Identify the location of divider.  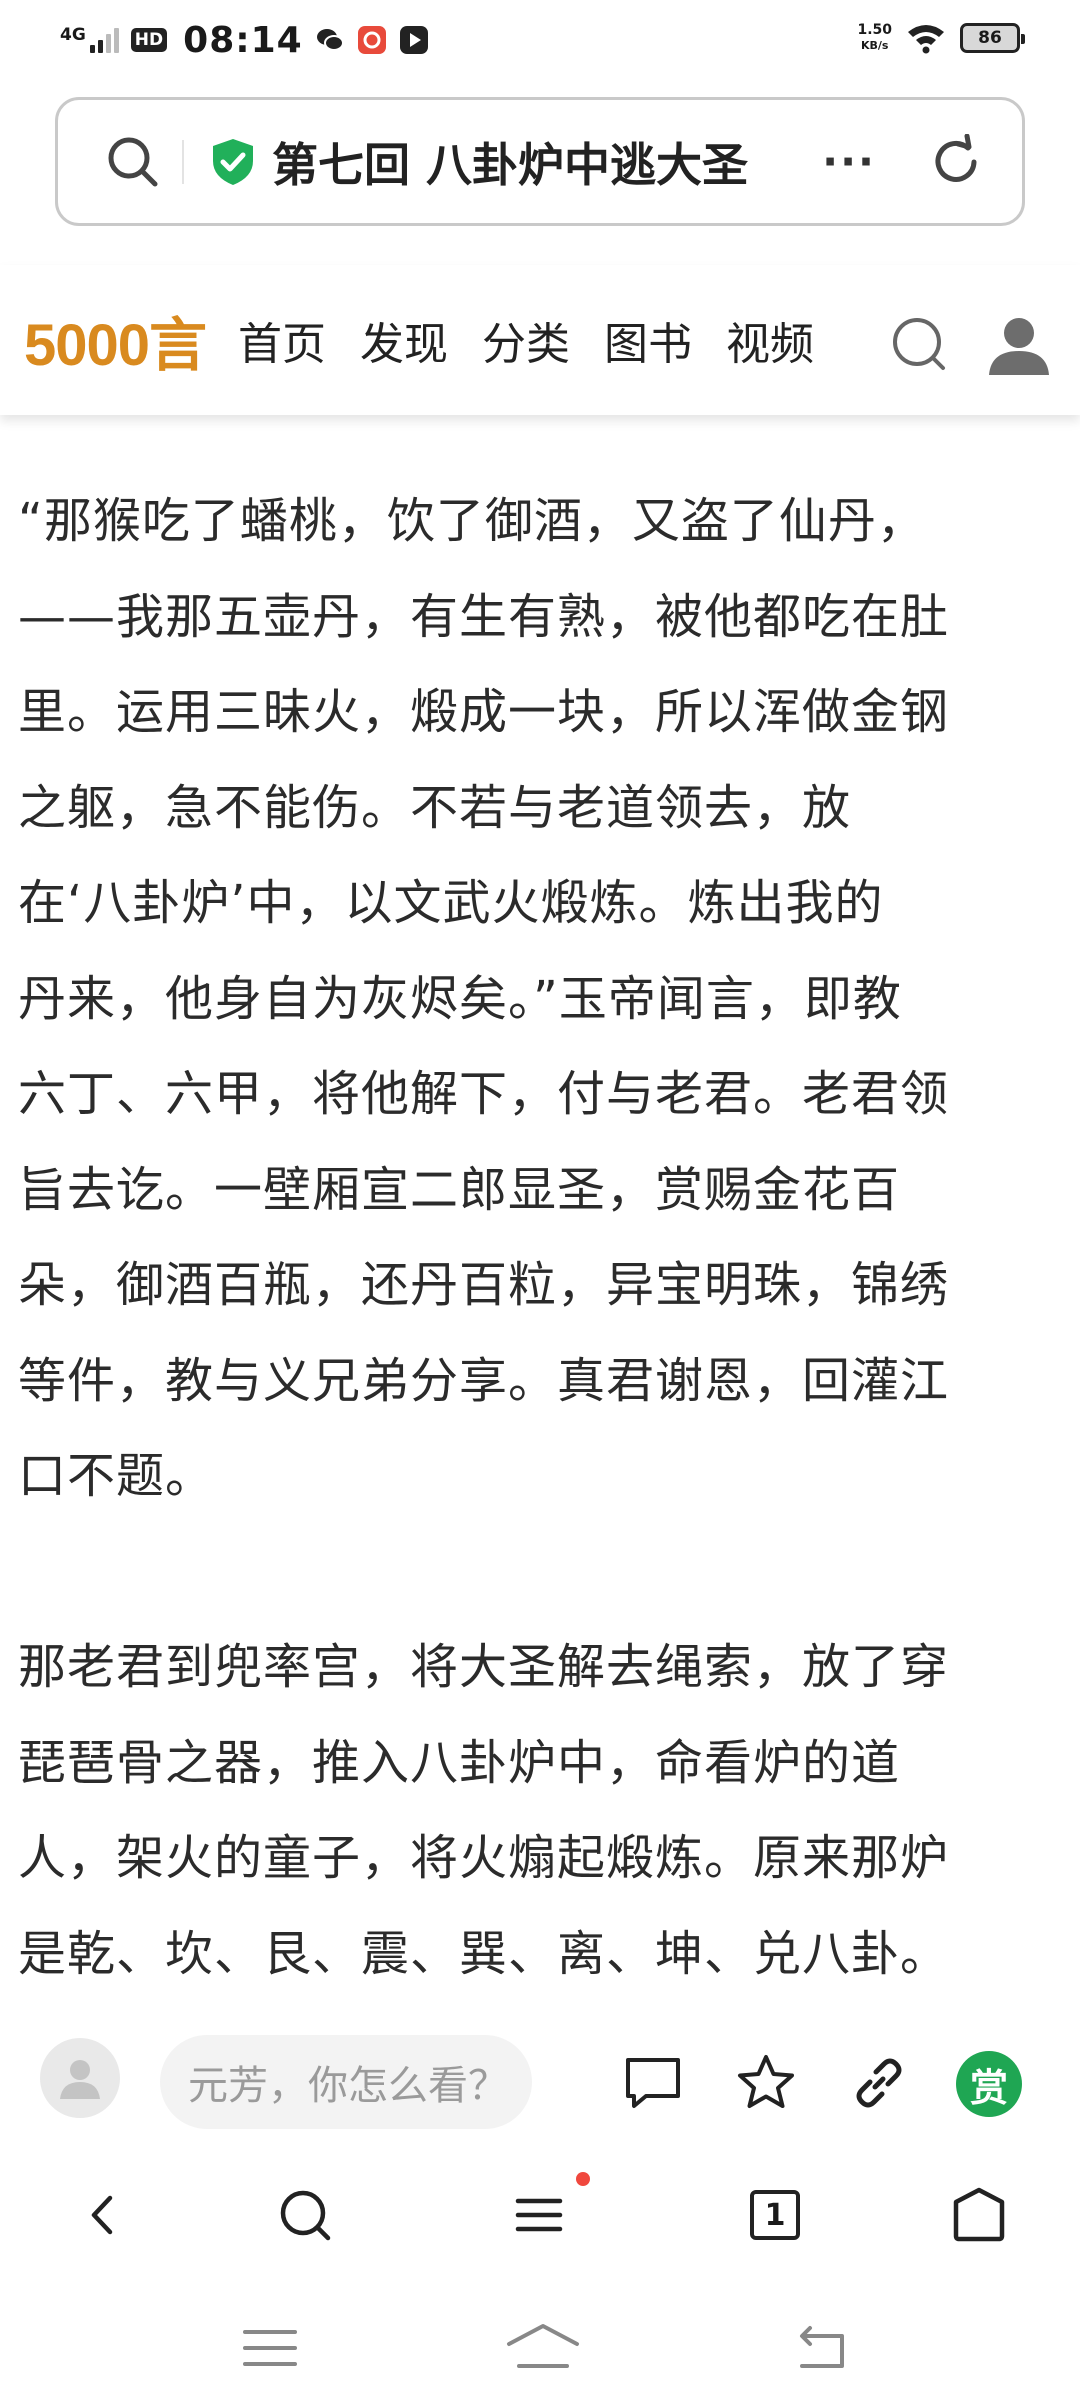
(183, 161).